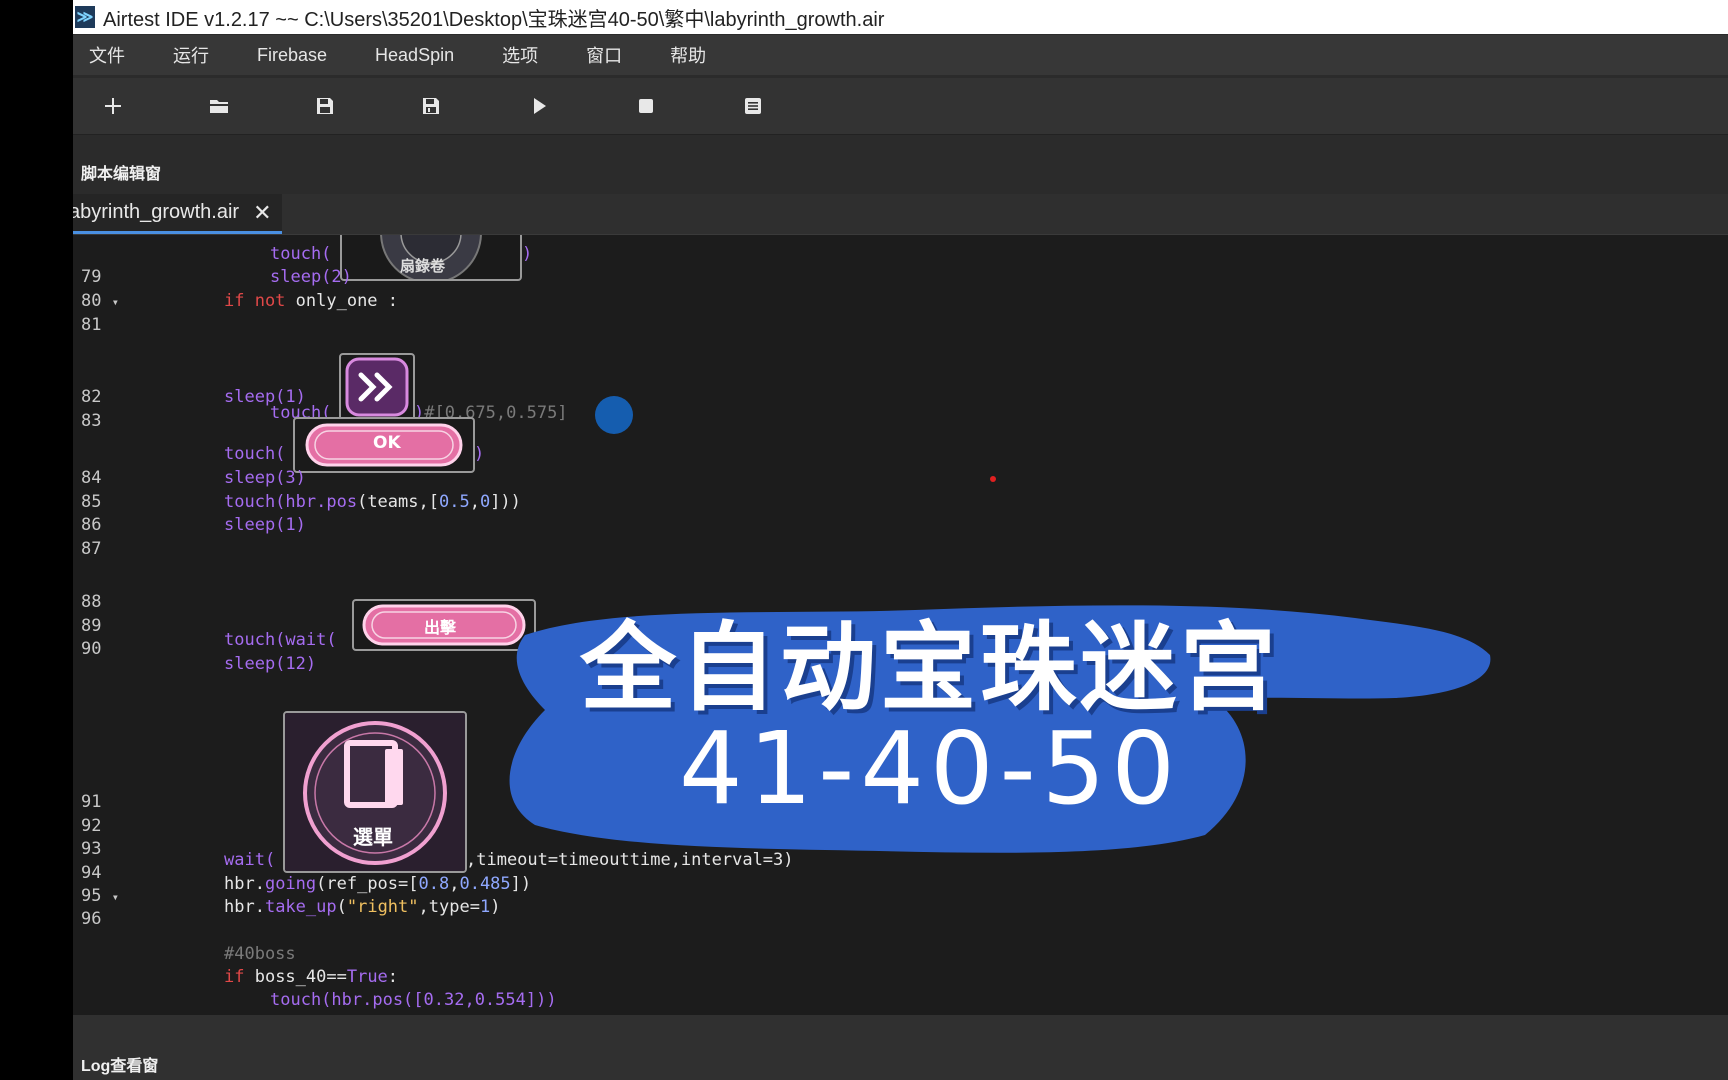 The height and width of the screenshot is (1080, 1728). I want to click on code-line: wait(, so click(250, 860).